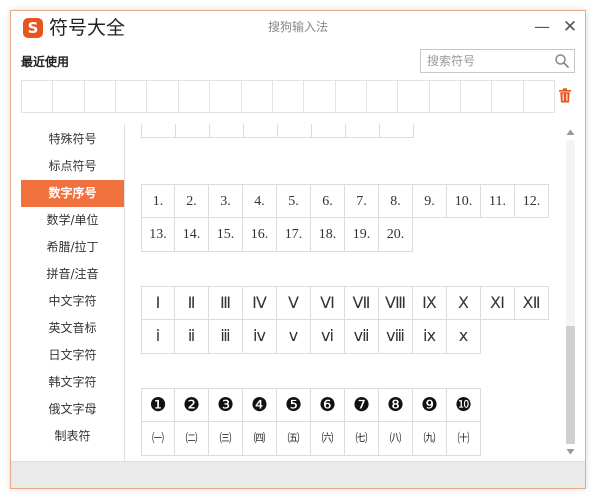  I want to click on category-item: 数学/单位, so click(72, 220).